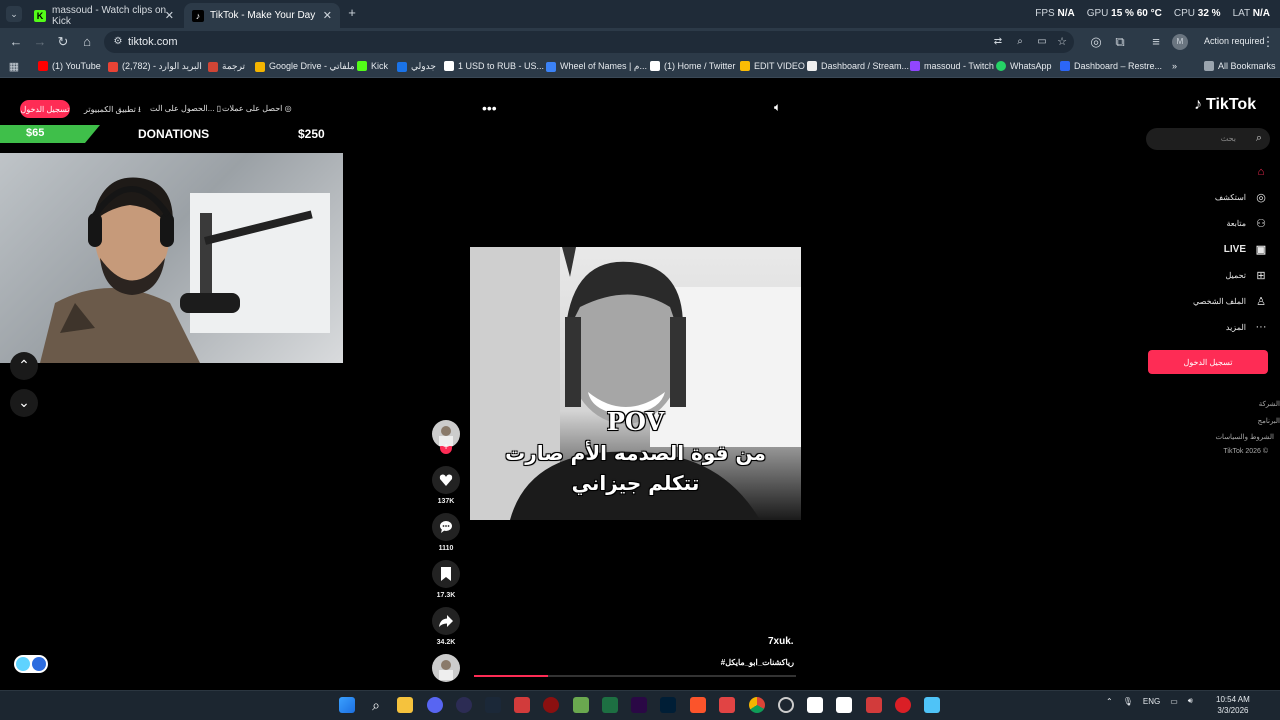  What do you see at coordinates (16, 42) in the screenshot?
I see `back-icon: ←` at bounding box center [16, 42].